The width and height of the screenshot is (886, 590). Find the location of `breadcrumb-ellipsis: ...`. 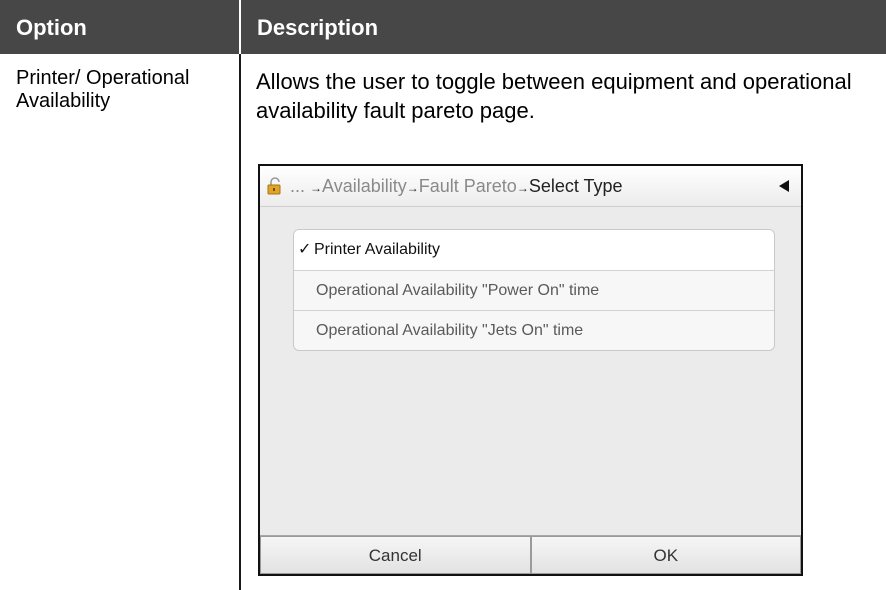

breadcrumb-ellipsis: ... is located at coordinates (297, 186).